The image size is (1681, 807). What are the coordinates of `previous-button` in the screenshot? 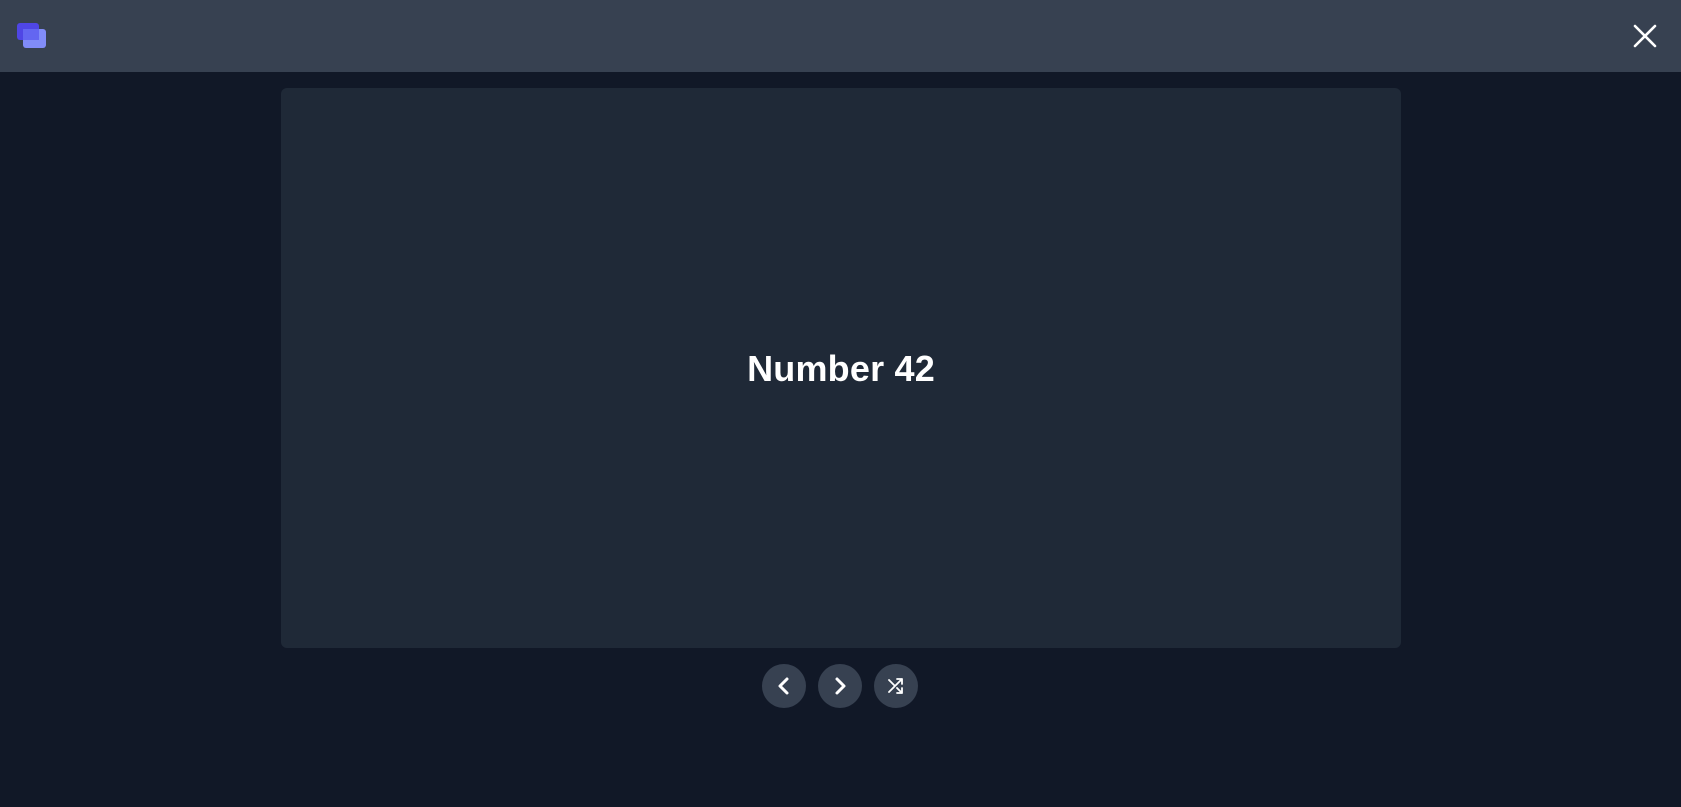 It's located at (784, 686).